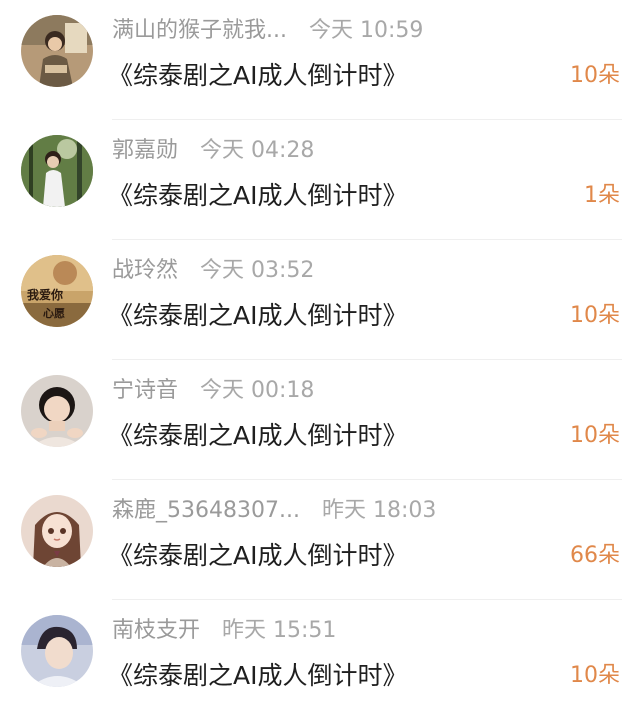  What do you see at coordinates (595, 555) in the screenshot?
I see `flower-count: 66朵` at bounding box center [595, 555].